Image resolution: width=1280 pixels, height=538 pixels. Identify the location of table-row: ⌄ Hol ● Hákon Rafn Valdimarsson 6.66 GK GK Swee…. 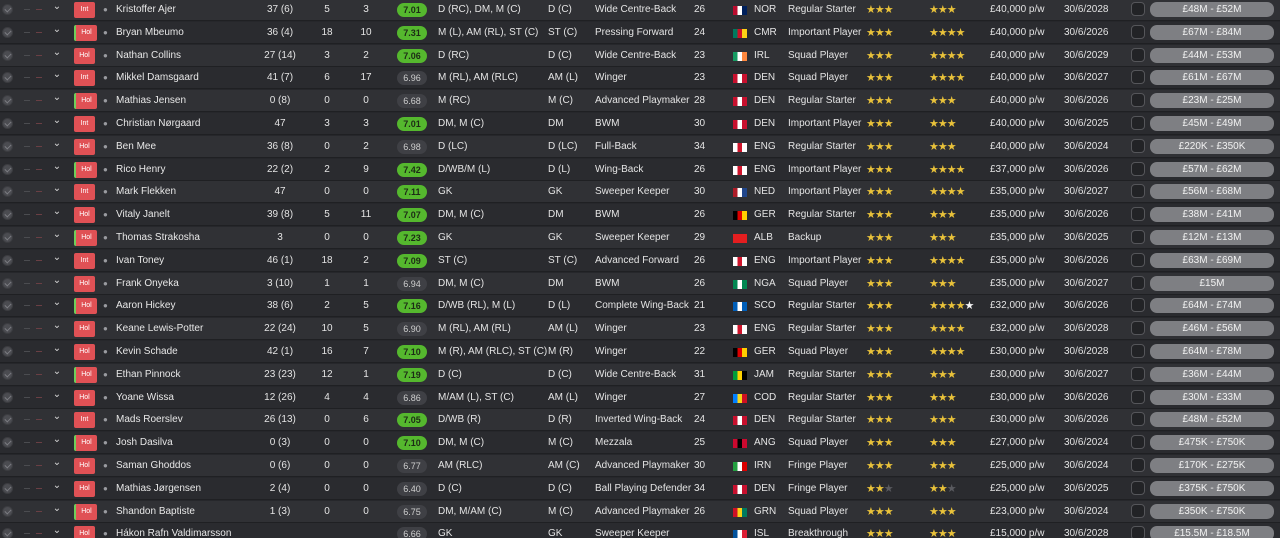
(640, 530).